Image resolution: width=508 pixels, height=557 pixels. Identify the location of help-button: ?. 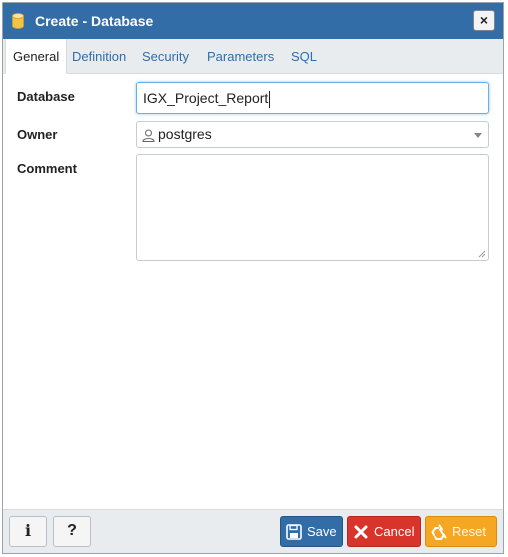
(72, 531).